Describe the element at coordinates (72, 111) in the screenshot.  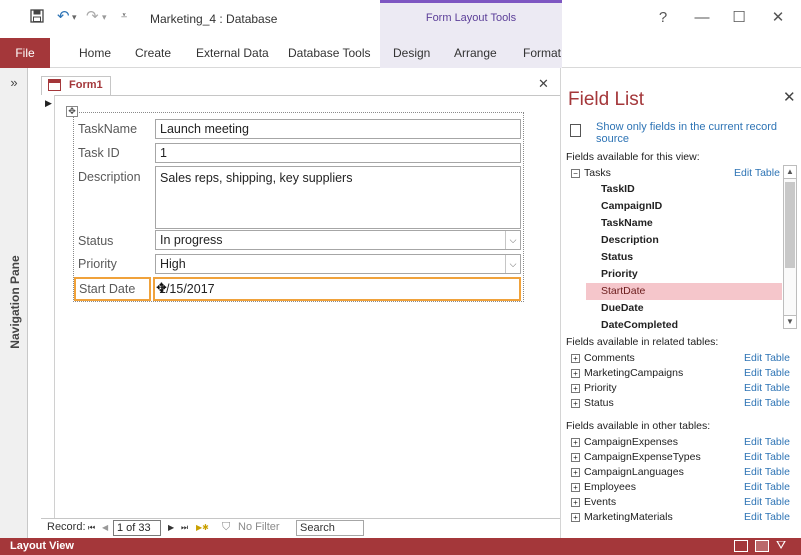
I see `layout-move-handle-icon: ✥` at that location.